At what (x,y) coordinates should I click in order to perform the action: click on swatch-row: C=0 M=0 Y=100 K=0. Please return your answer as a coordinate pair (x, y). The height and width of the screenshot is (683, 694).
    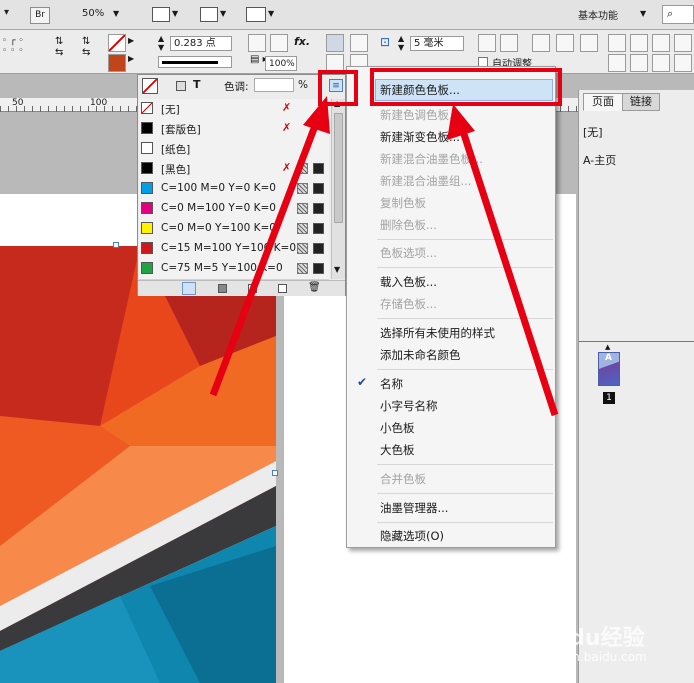
    Looking at the image, I should click on (234, 229).